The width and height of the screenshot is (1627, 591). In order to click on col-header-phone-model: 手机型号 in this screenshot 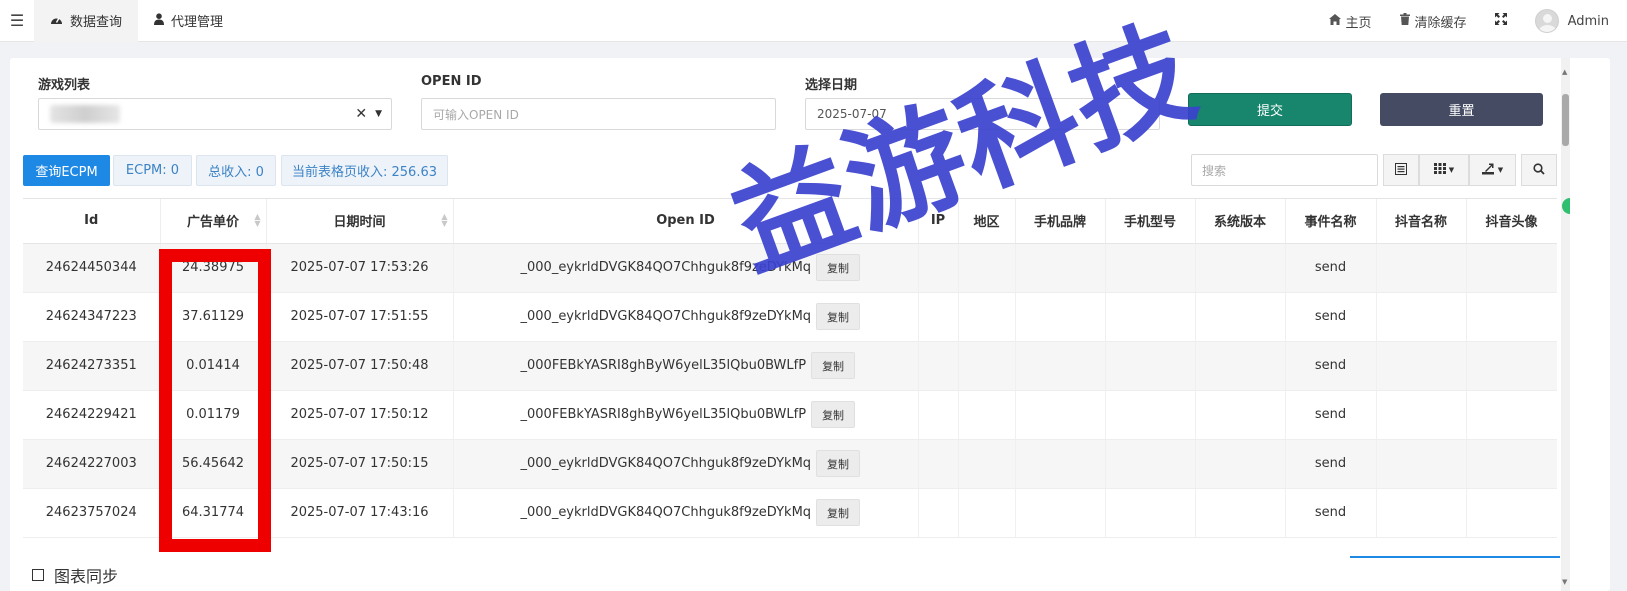, I will do `click(1150, 221)`.